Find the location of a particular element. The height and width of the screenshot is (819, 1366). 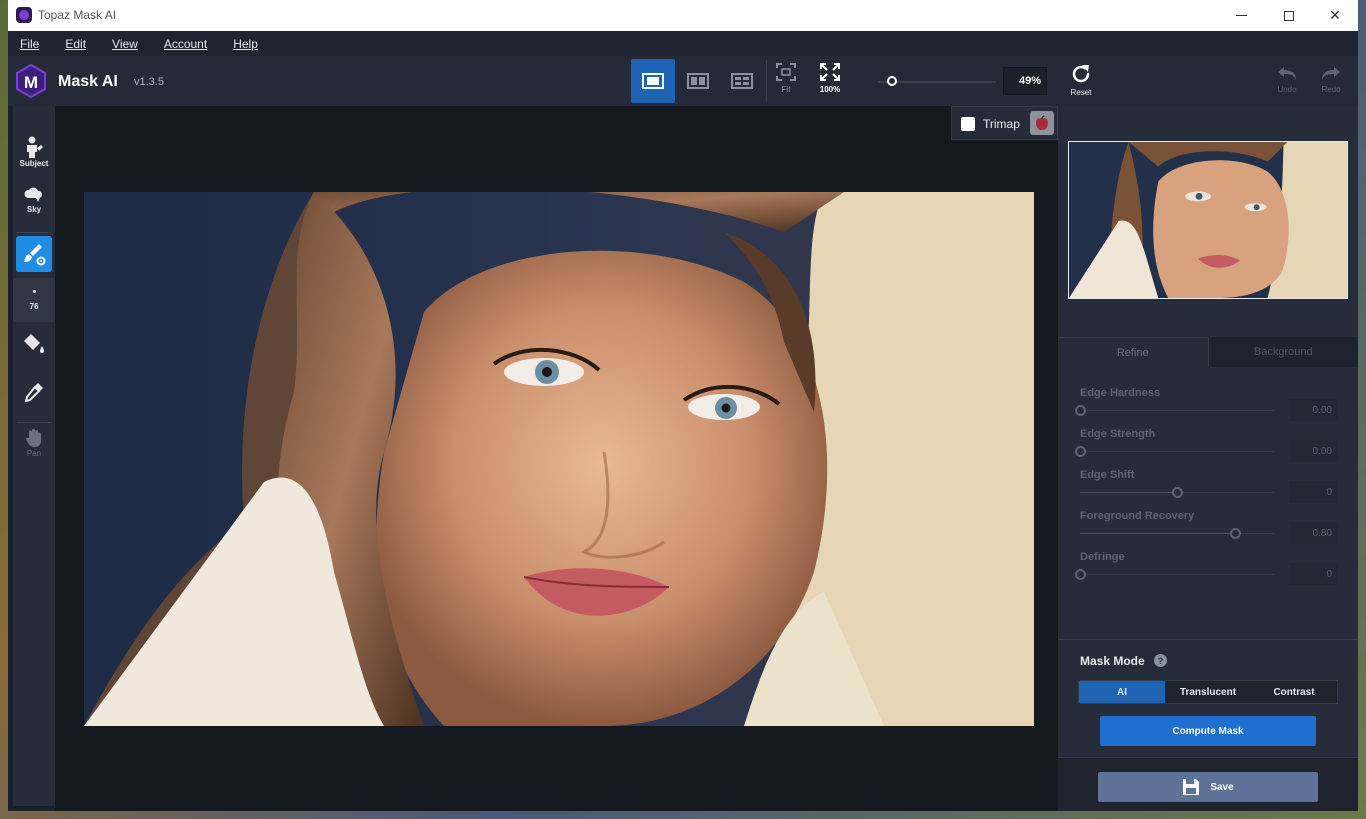

mask-mode-title: Mask Mode is located at coordinates (1112, 661).